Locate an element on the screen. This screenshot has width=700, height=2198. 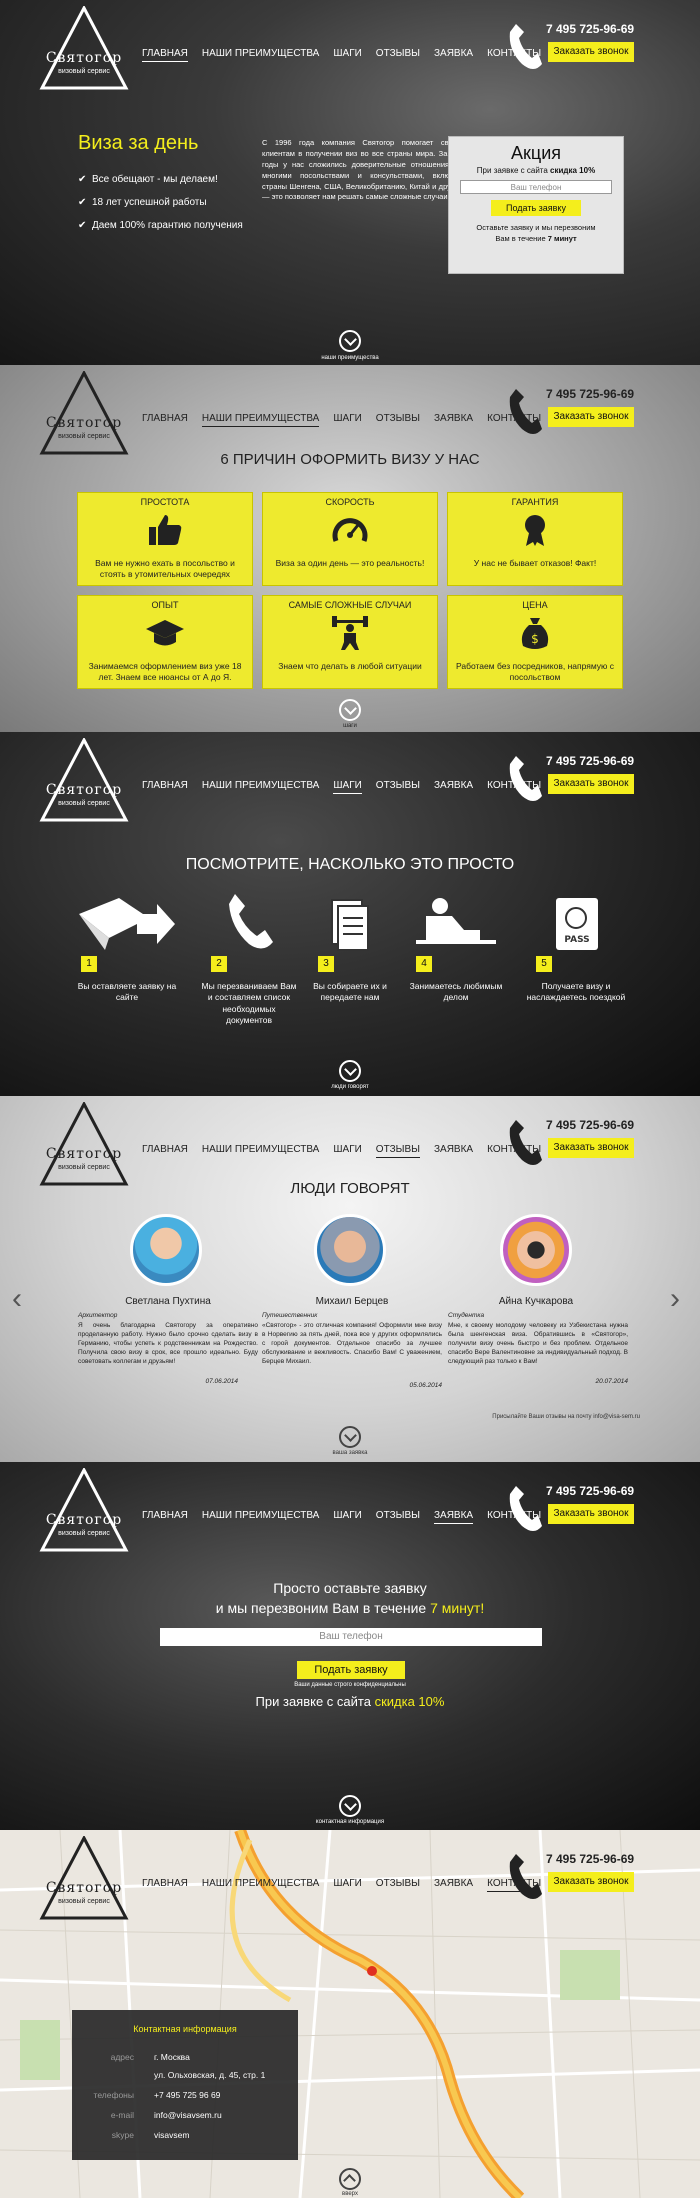
point-1: ✔ Все обещают - мы делаем! is located at coordinates (148, 179).